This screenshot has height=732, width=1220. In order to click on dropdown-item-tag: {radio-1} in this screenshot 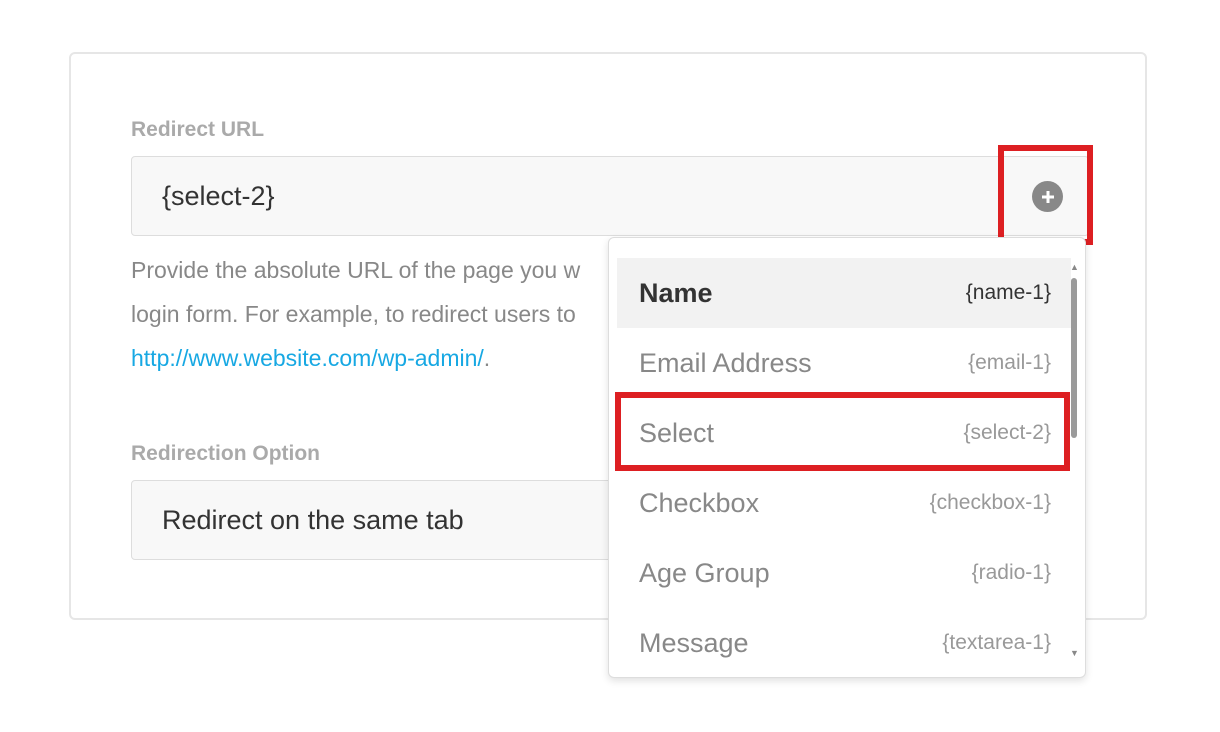, I will do `click(1011, 572)`.